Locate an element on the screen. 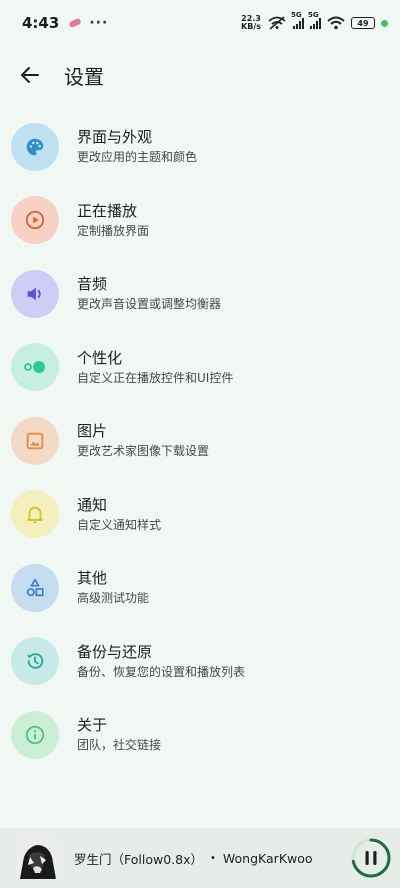 The width and height of the screenshot is (400, 888). shapes-icon is located at coordinates (35, 587).